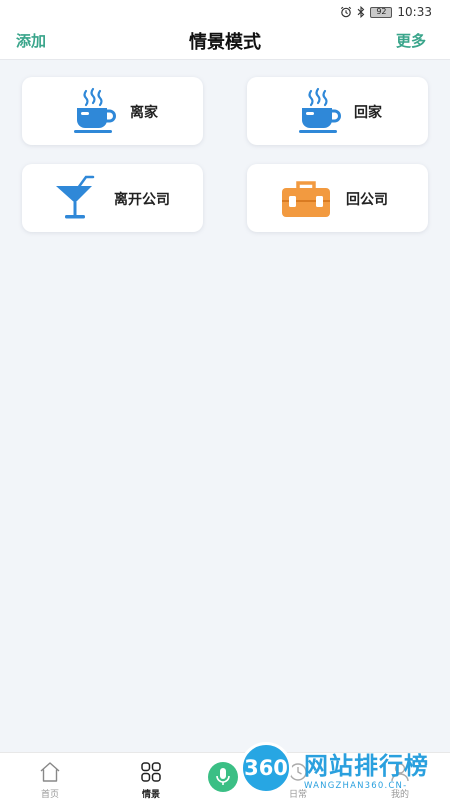  I want to click on page-title: 情景模式, so click(225, 42).